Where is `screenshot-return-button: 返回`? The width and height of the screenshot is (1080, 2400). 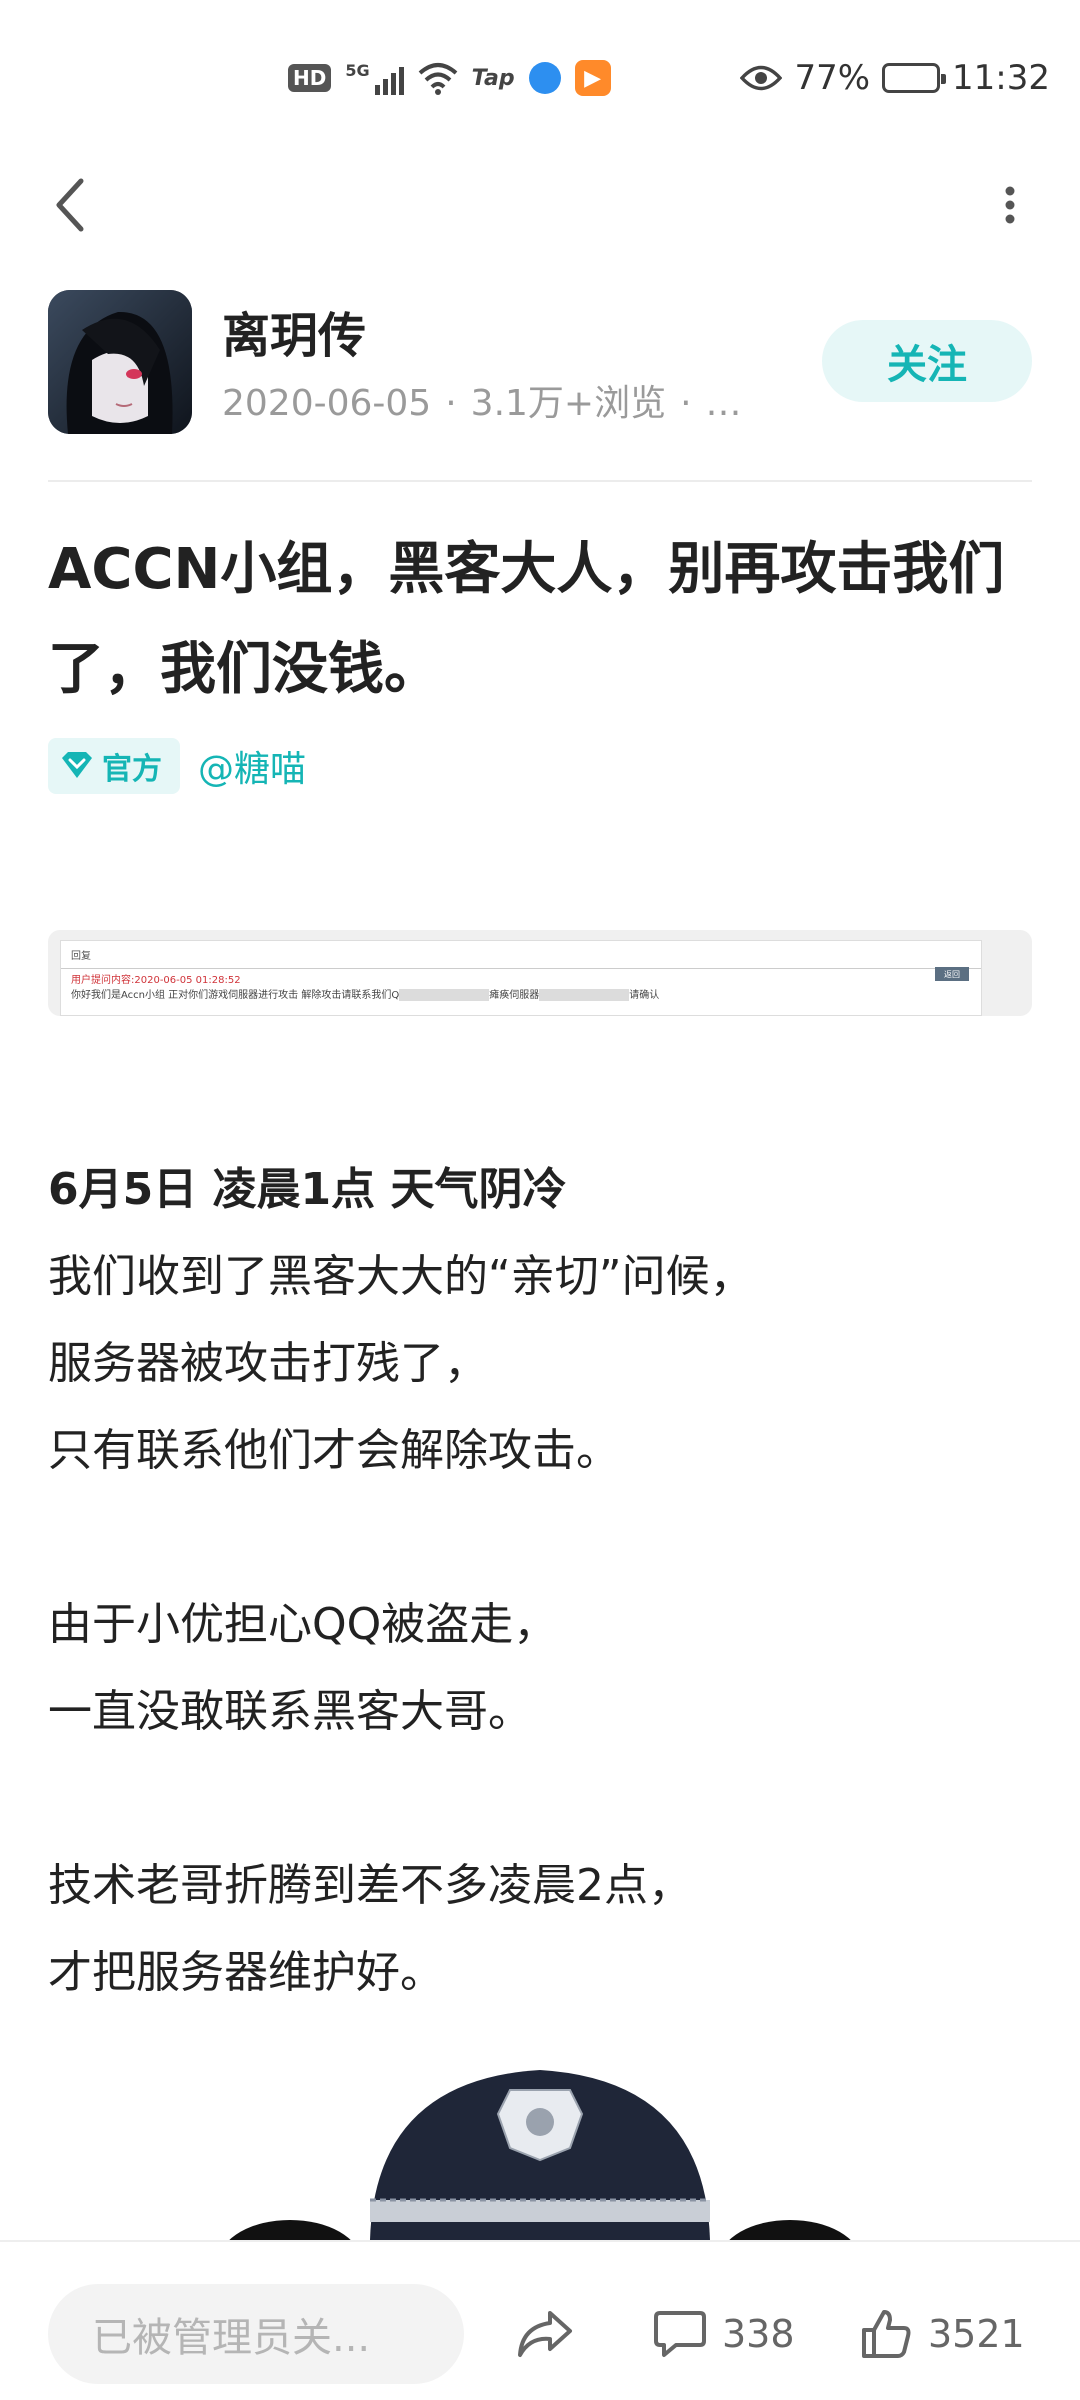 screenshot-return-button: 返回 is located at coordinates (952, 974).